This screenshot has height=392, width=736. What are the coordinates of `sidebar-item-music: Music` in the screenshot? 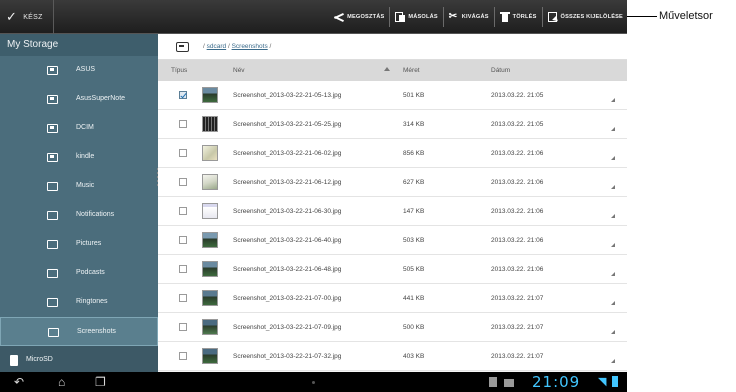 It's located at (79, 186).